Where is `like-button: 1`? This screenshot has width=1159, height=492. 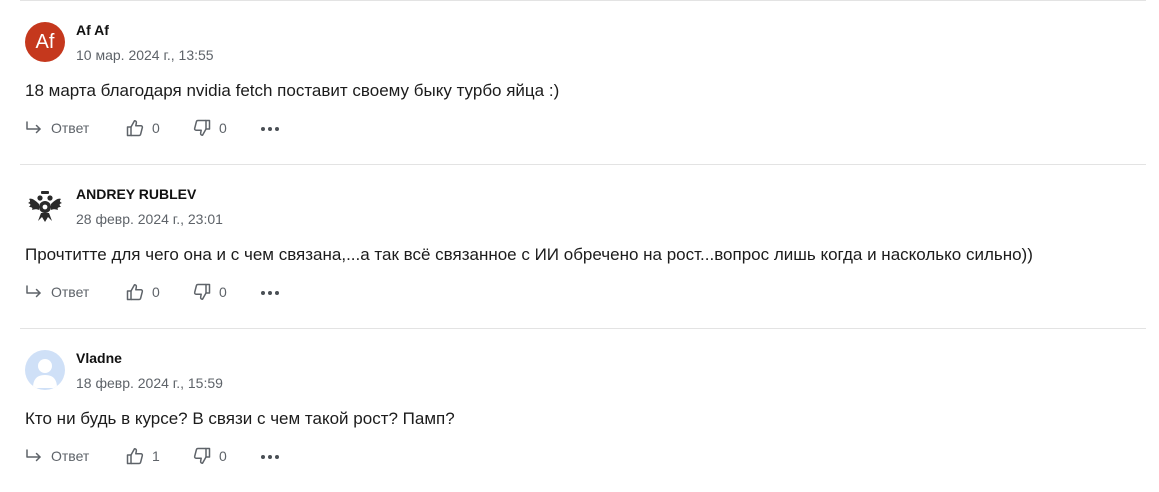 like-button: 1 is located at coordinates (143, 456).